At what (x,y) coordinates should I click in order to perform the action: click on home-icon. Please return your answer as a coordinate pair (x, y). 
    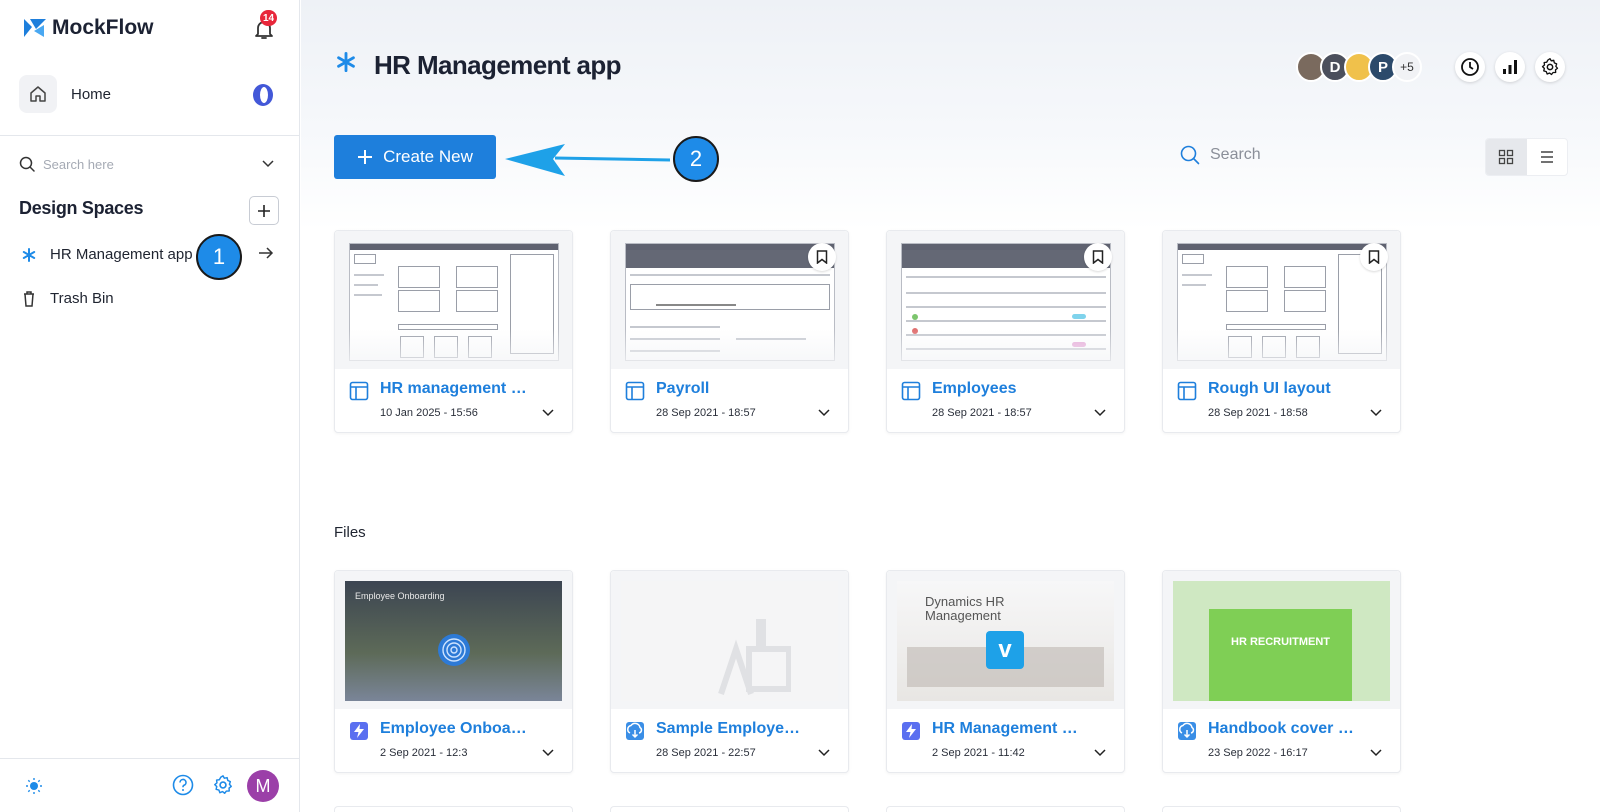
    Looking at the image, I should click on (38, 94).